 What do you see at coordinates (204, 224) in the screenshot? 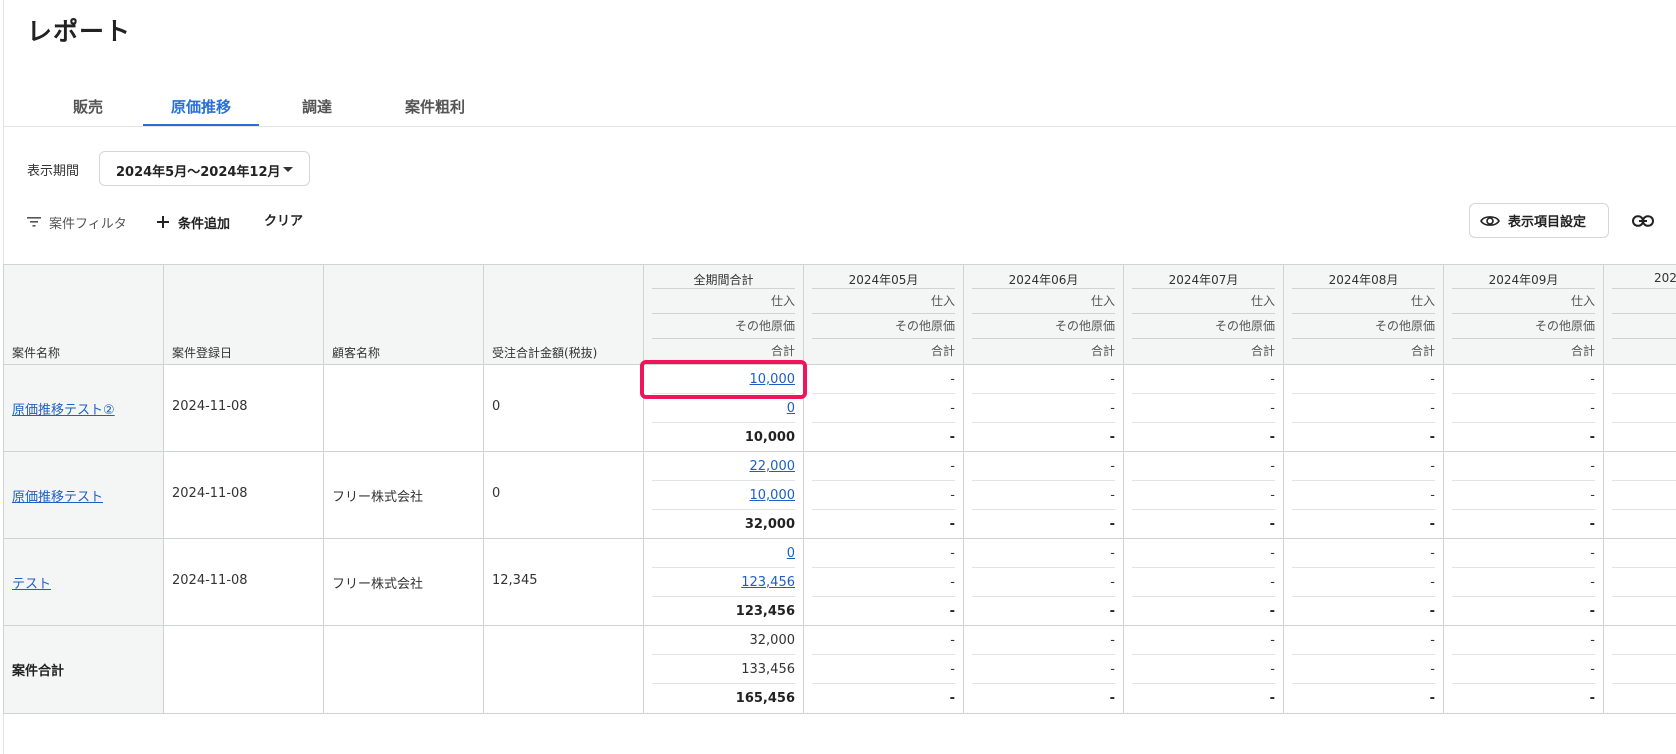
I see `add-condition-label: 条件追加` at bounding box center [204, 224].